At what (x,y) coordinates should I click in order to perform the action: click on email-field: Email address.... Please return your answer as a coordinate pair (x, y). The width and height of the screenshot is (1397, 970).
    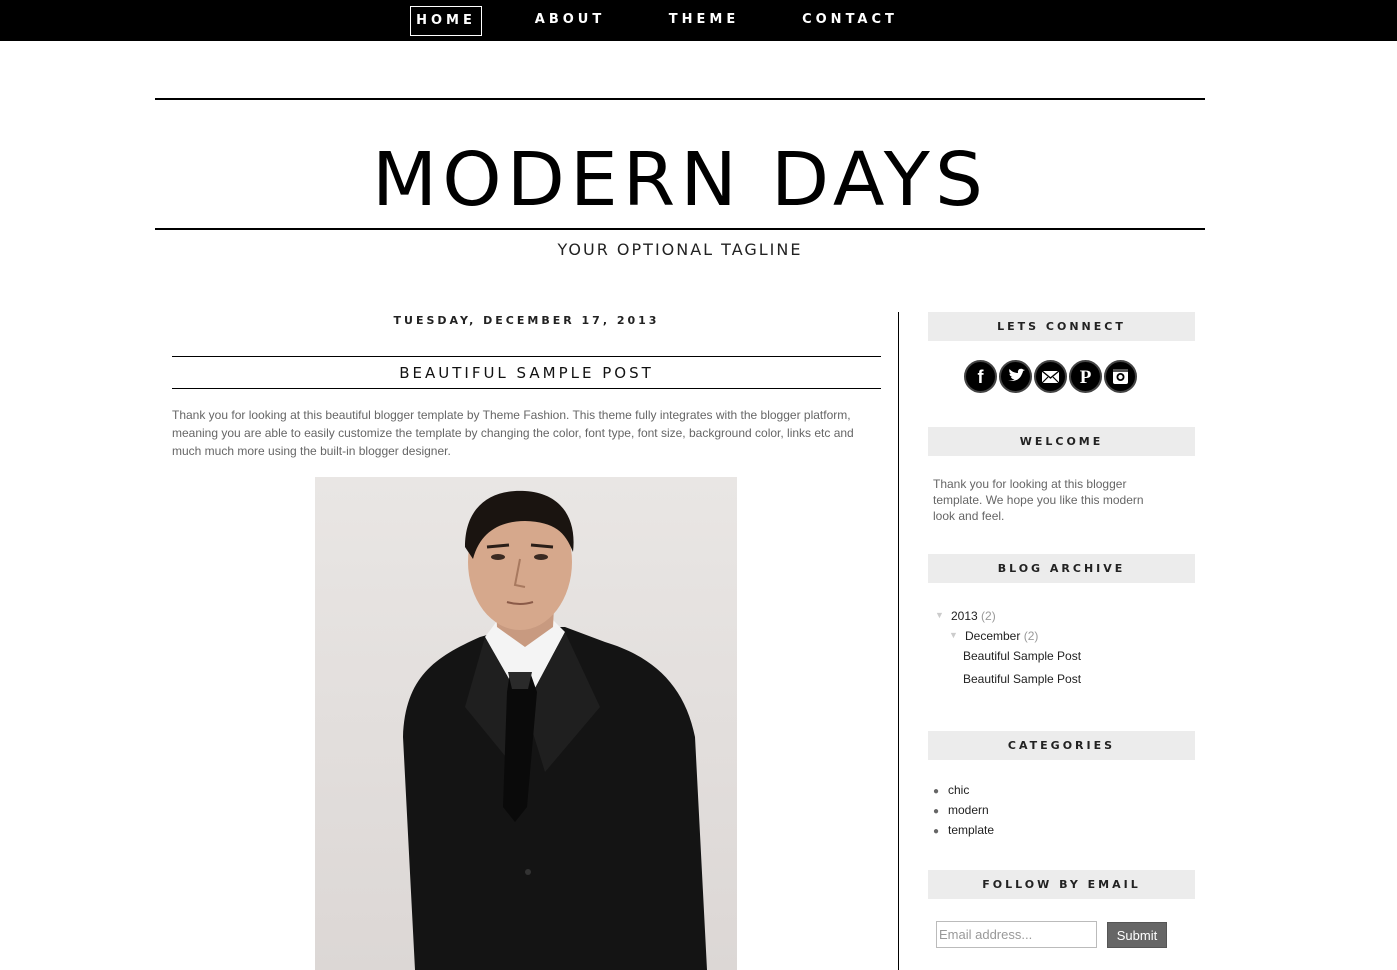
    Looking at the image, I should click on (1016, 934).